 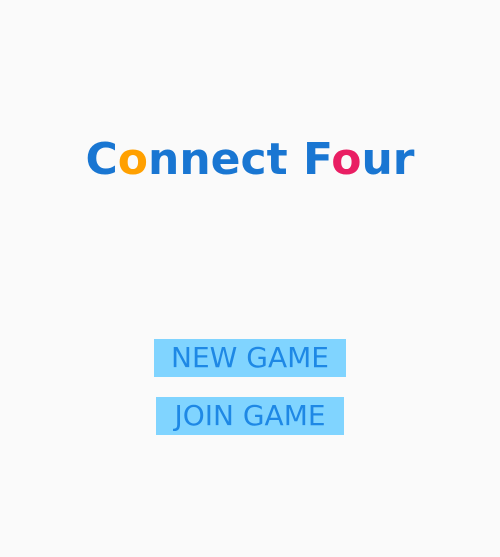 What do you see at coordinates (101, 159) in the screenshot?
I see `title-letter-c: C` at bounding box center [101, 159].